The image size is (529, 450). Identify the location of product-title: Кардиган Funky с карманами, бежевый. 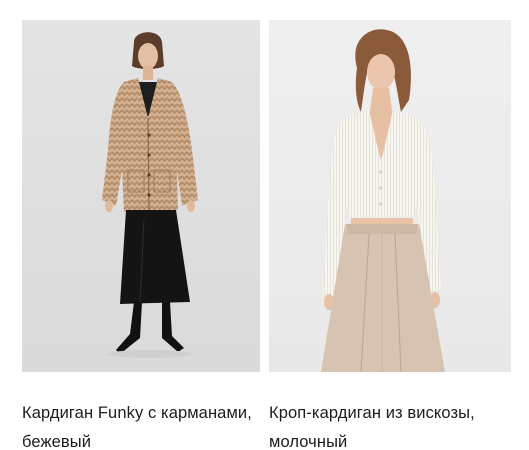
(141, 424).